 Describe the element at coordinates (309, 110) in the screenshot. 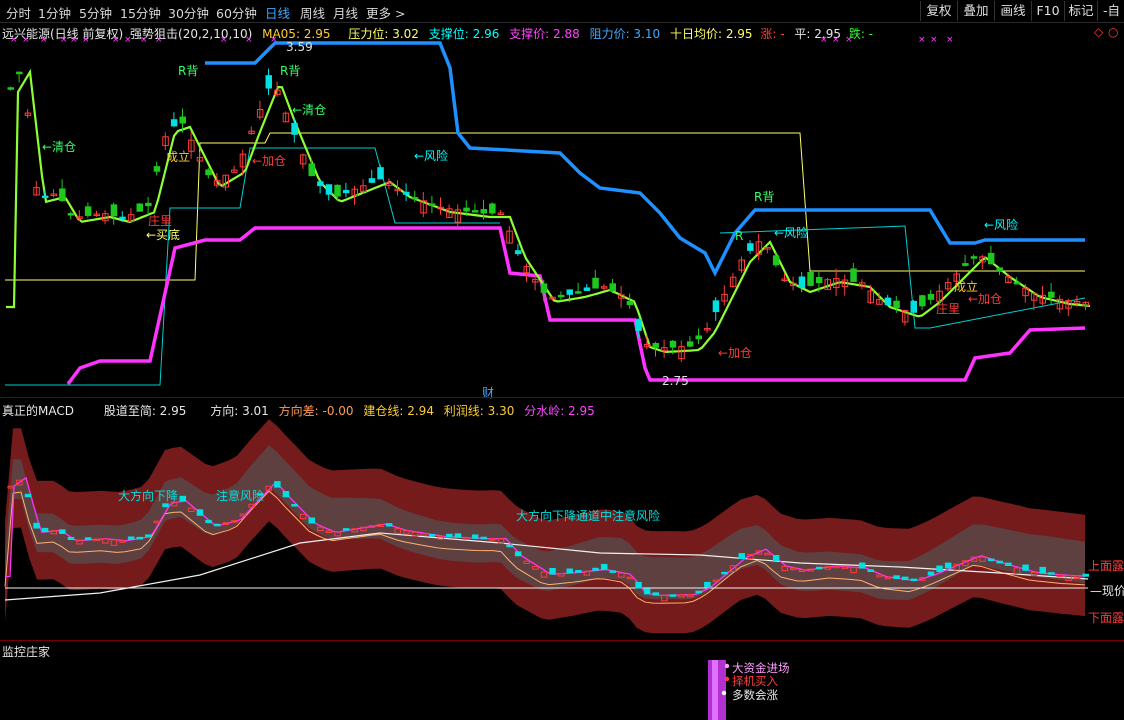

I see `qingcang-label-2: ←清仓` at that location.